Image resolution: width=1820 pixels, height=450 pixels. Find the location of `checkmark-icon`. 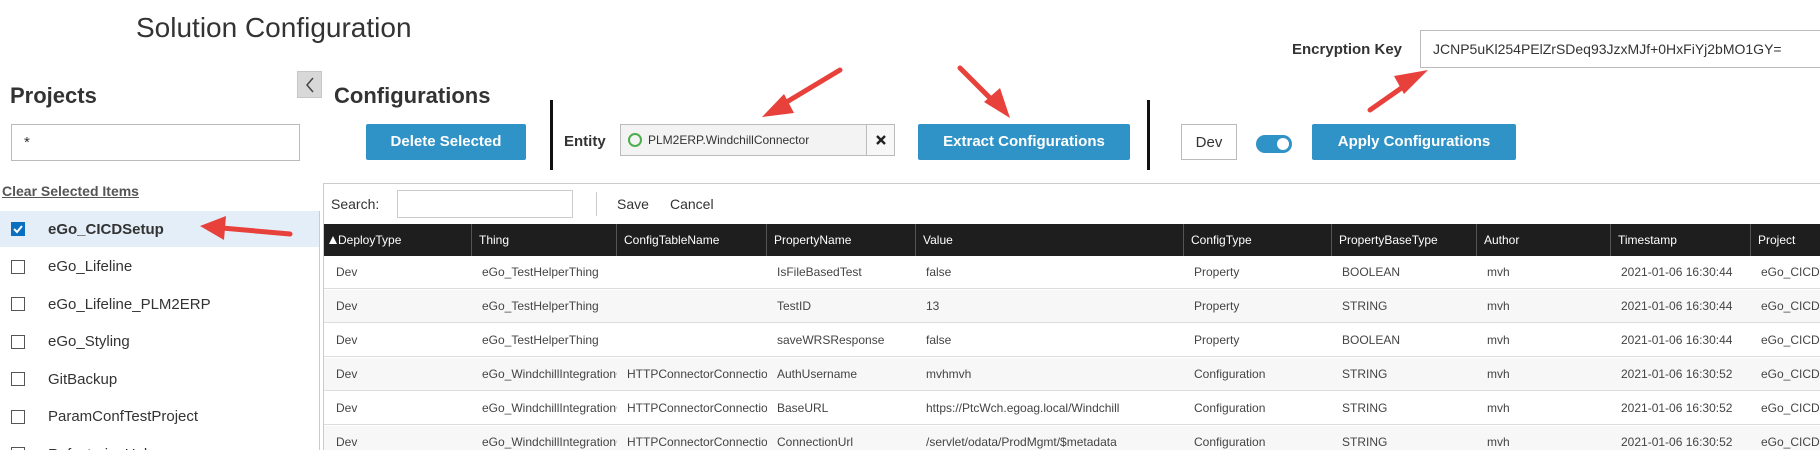

checkmark-icon is located at coordinates (18, 229).